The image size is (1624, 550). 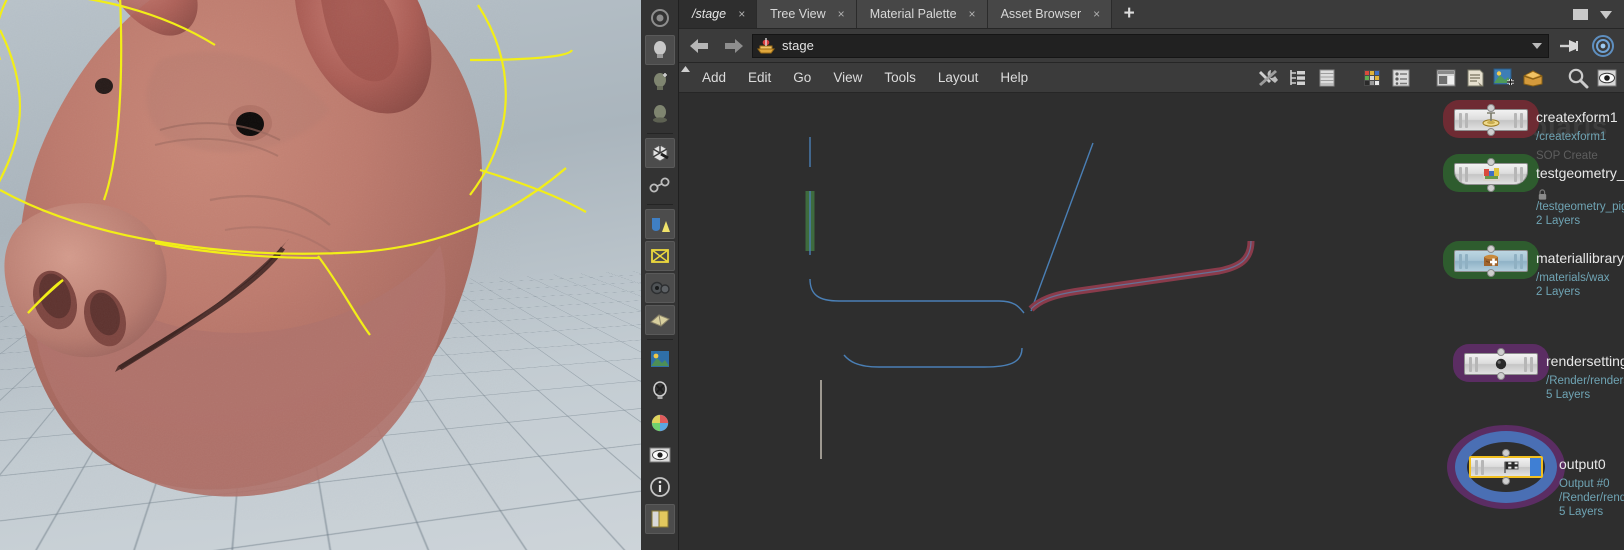 What do you see at coordinates (660, 185) in the screenshot?
I see `snapping-icon` at bounding box center [660, 185].